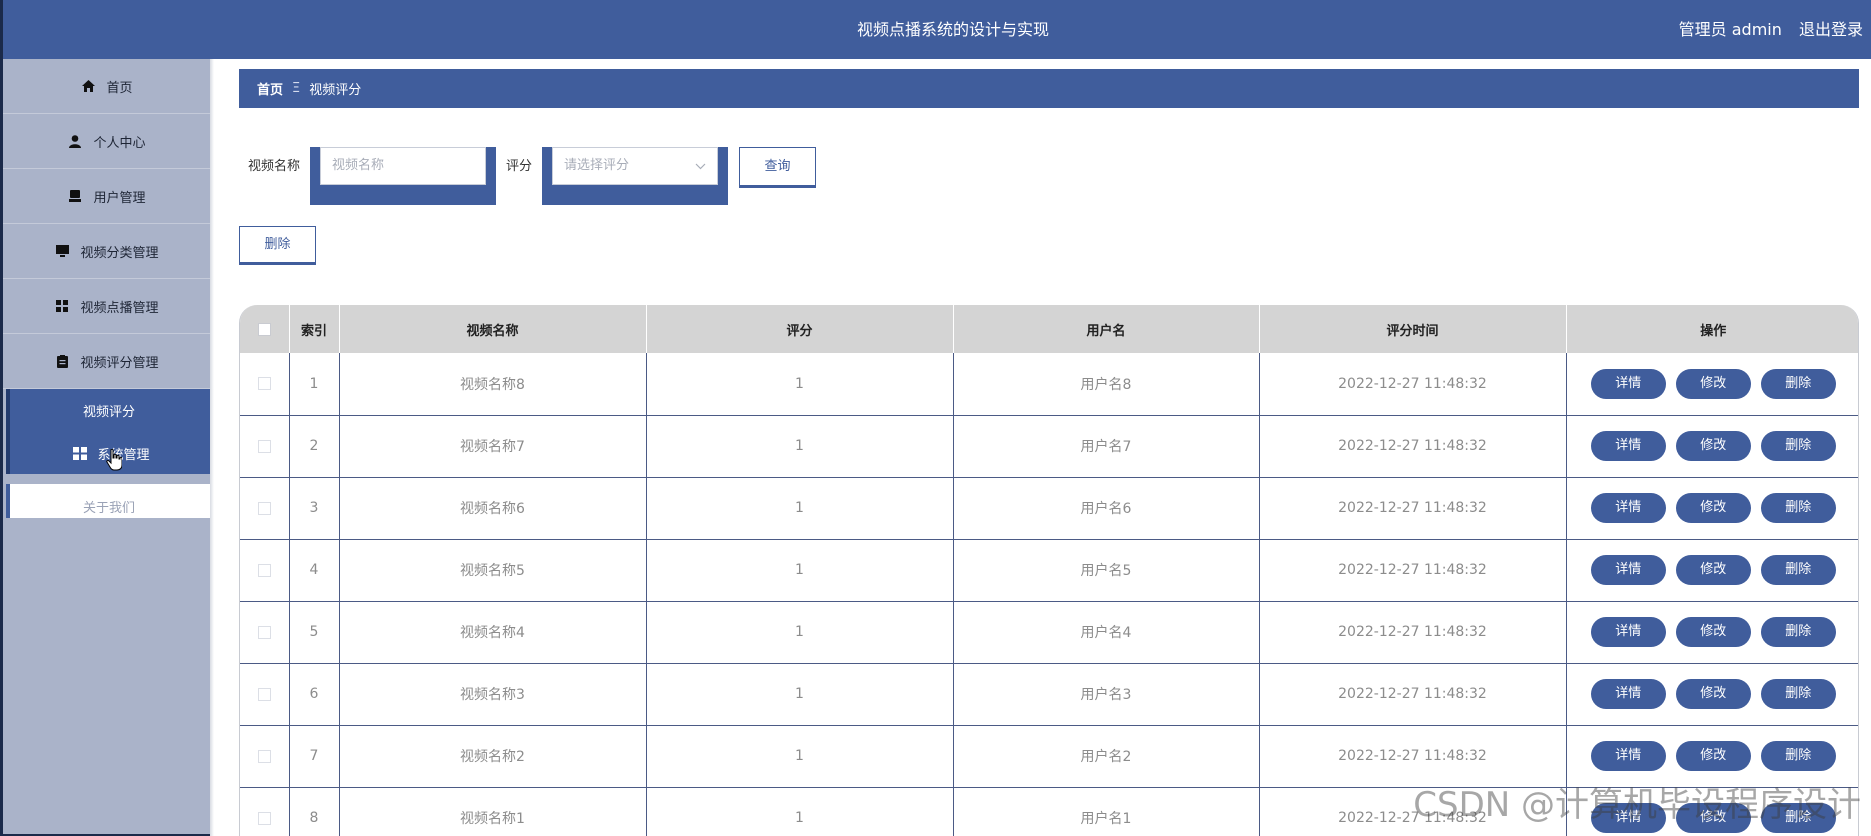  Describe the element at coordinates (1106, 508) in the screenshot. I see `cell-username: 用户名6` at that location.